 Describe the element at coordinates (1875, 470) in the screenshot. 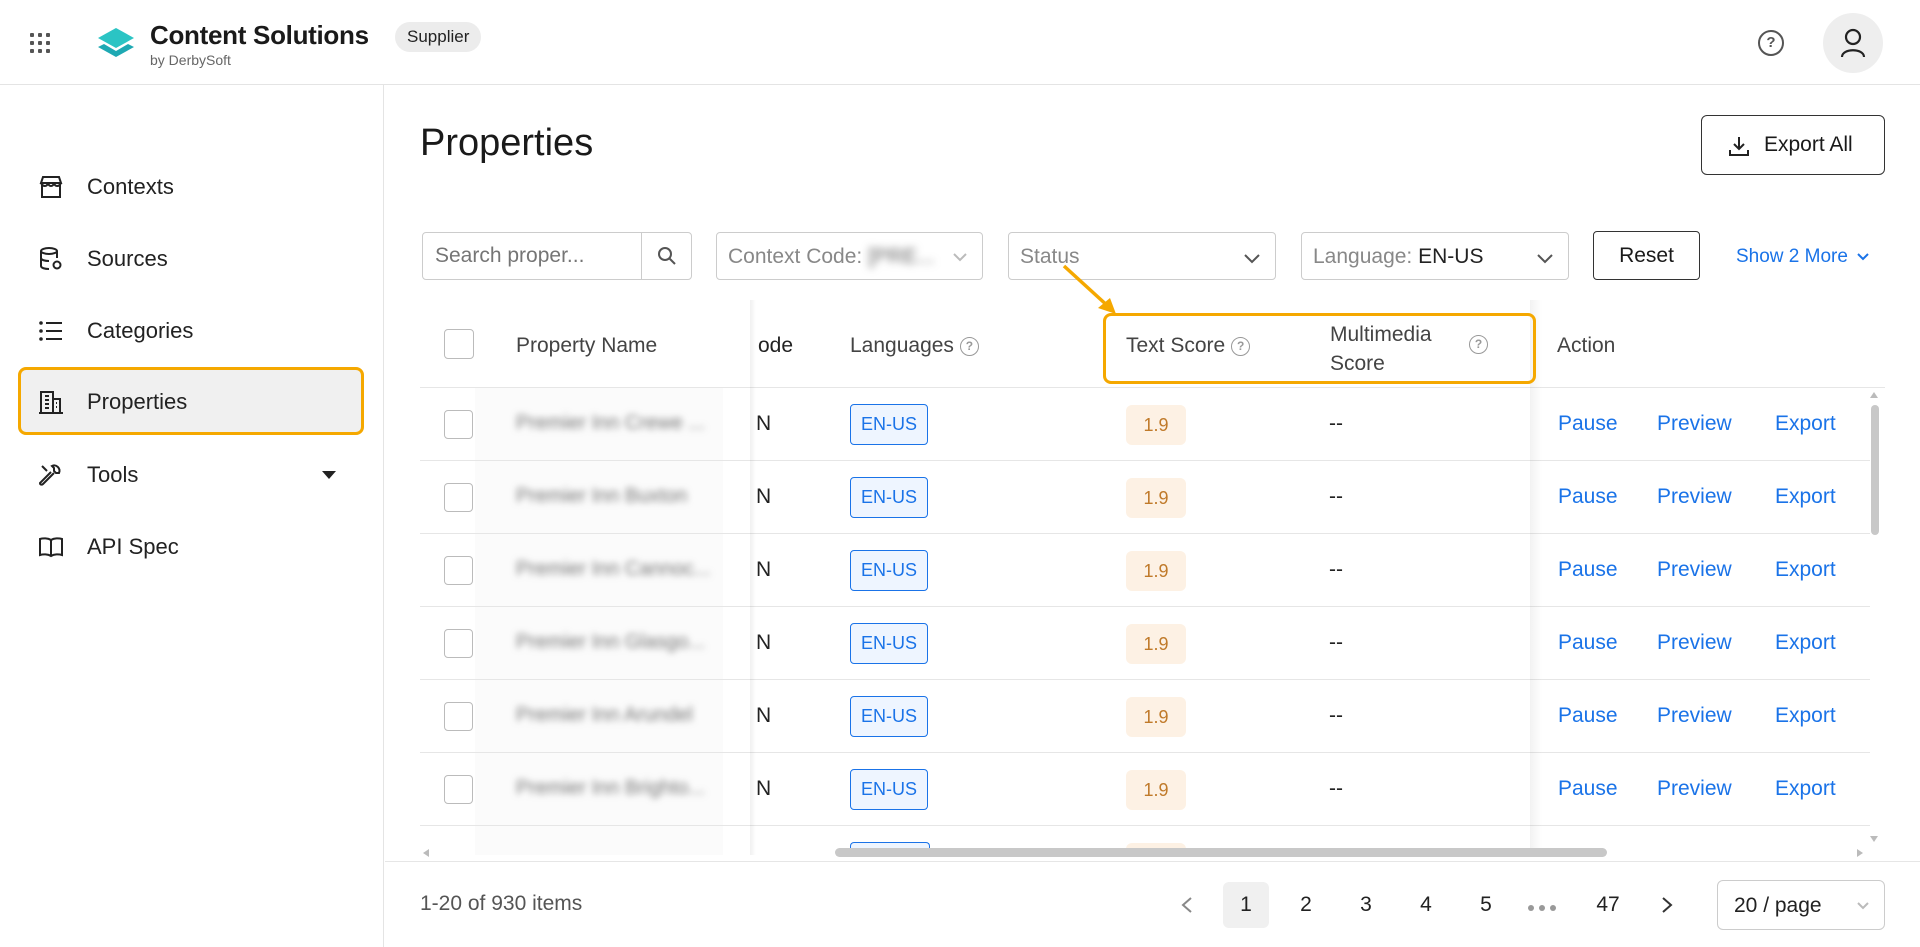

I see `vertical-scrollbar` at that location.